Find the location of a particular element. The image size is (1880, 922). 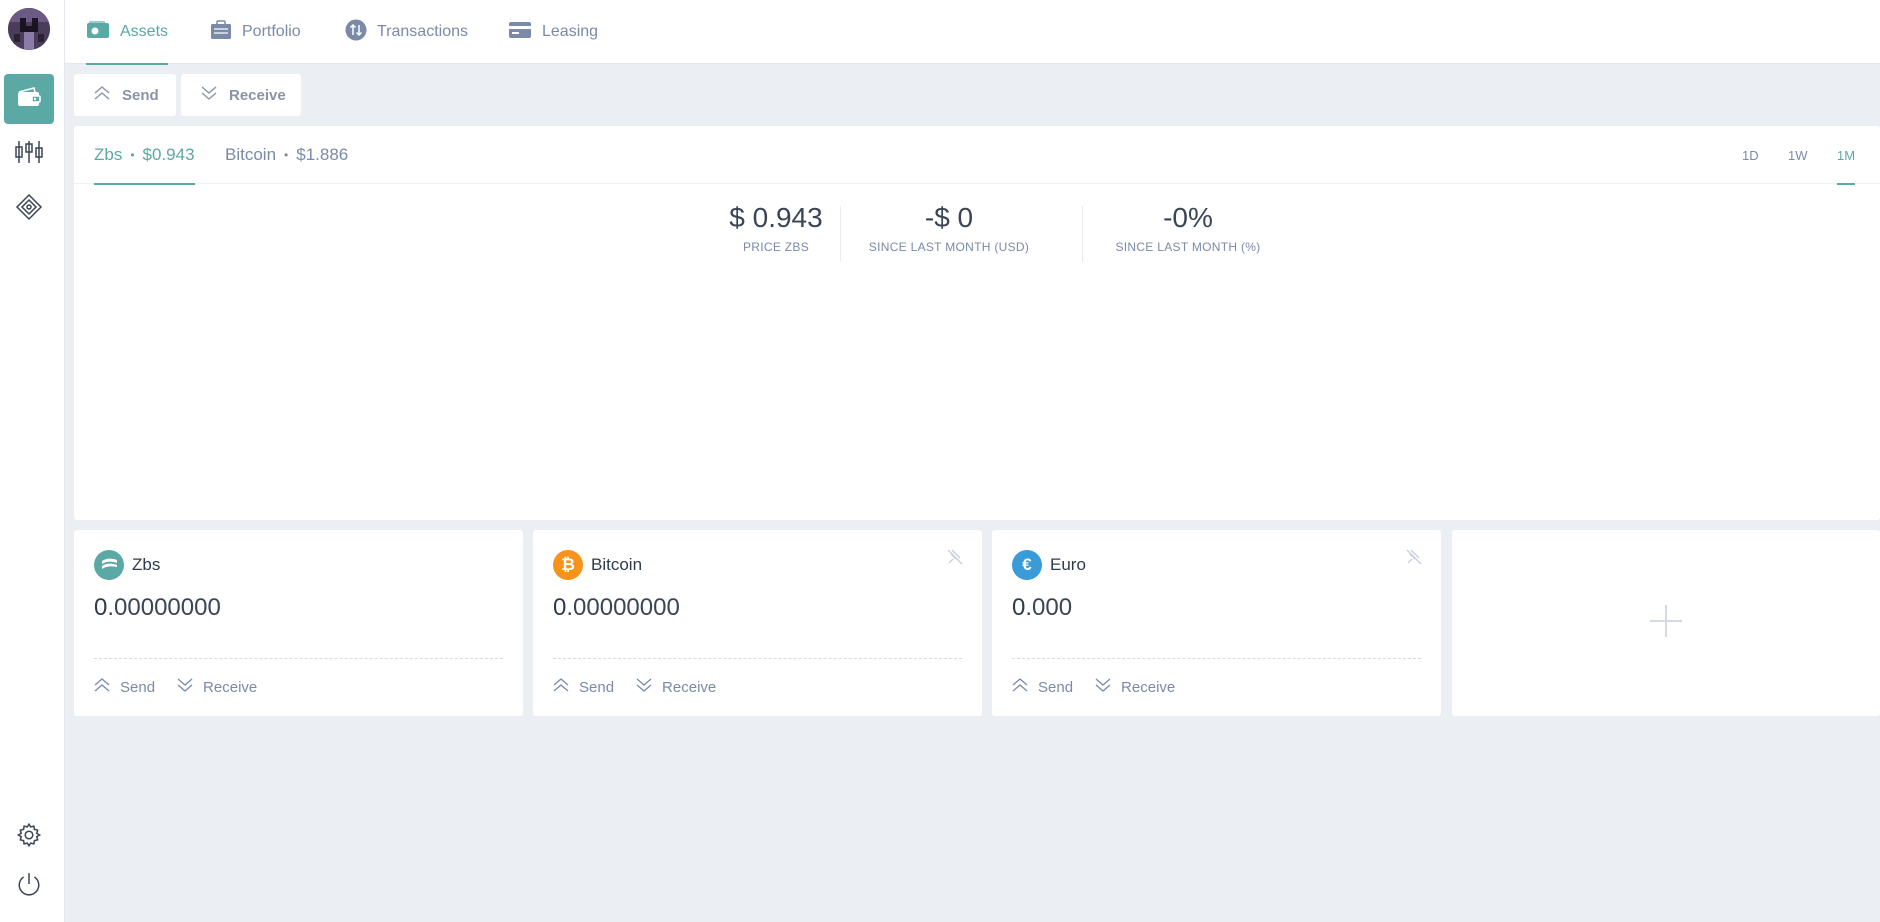

candlestick-icon is located at coordinates (29, 154).